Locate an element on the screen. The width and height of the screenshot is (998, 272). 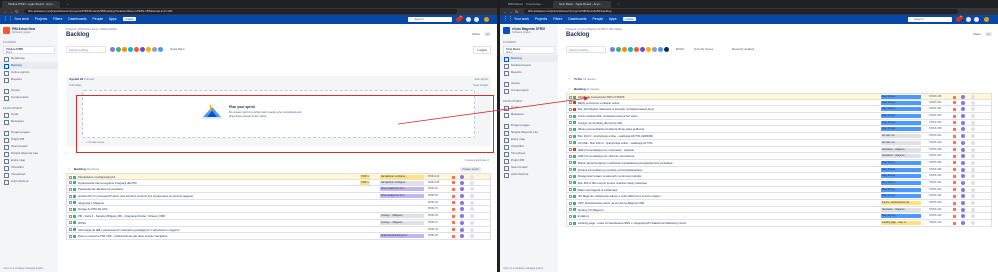
epic-label: low risk i nie is located at coordinates (901, 142).